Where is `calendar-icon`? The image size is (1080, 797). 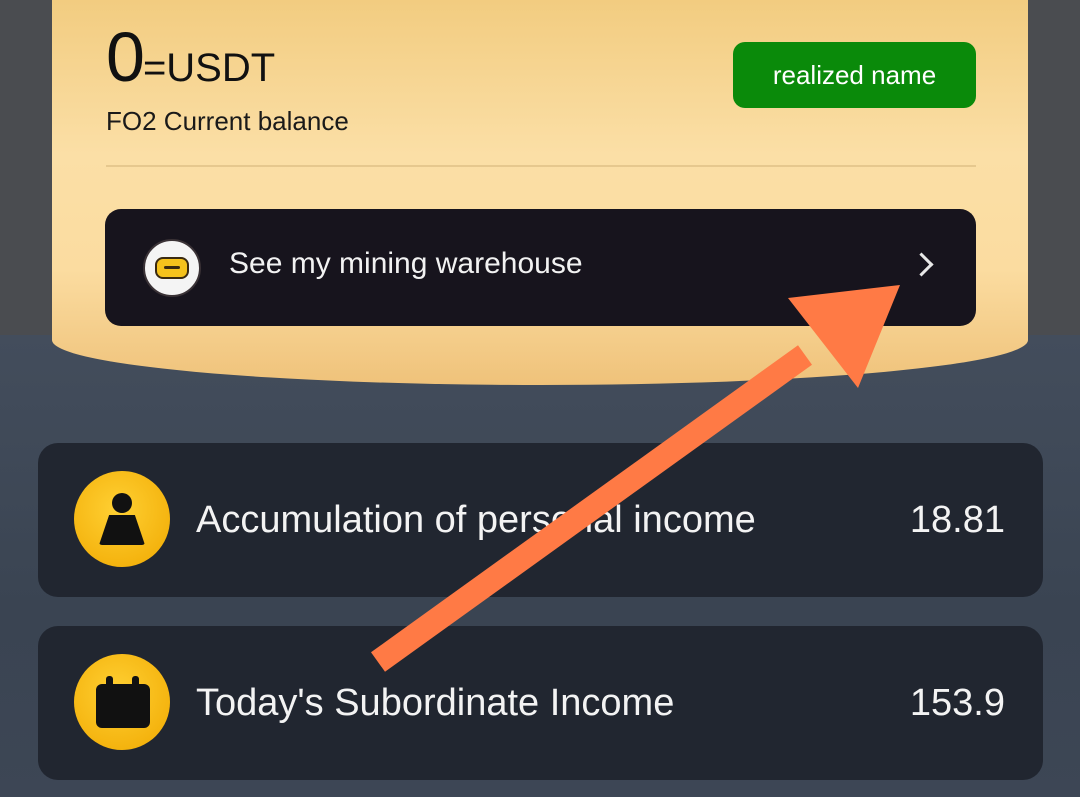
calendar-icon is located at coordinates (122, 702).